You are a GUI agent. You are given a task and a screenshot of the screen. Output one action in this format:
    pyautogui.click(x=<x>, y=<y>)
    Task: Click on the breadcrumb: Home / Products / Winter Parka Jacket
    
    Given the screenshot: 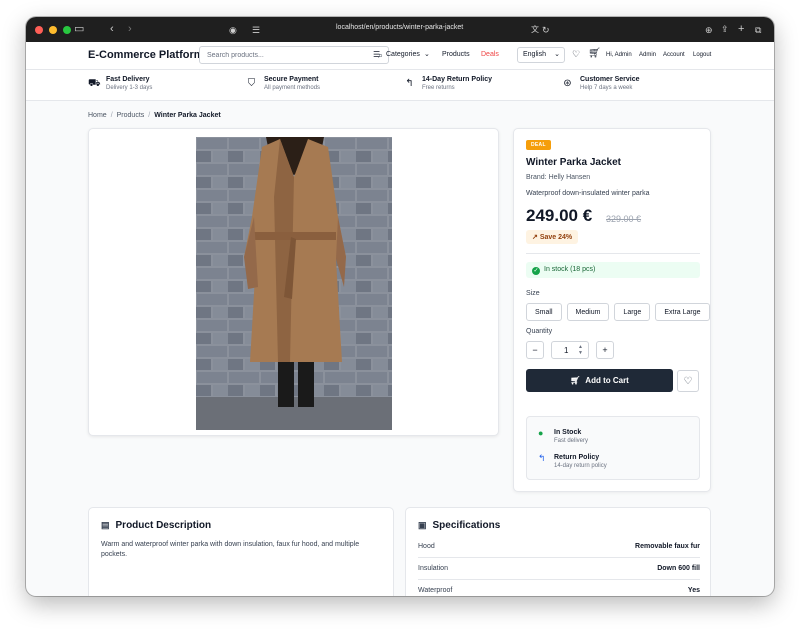 What is the action you would take?
    pyautogui.click(x=154, y=115)
    